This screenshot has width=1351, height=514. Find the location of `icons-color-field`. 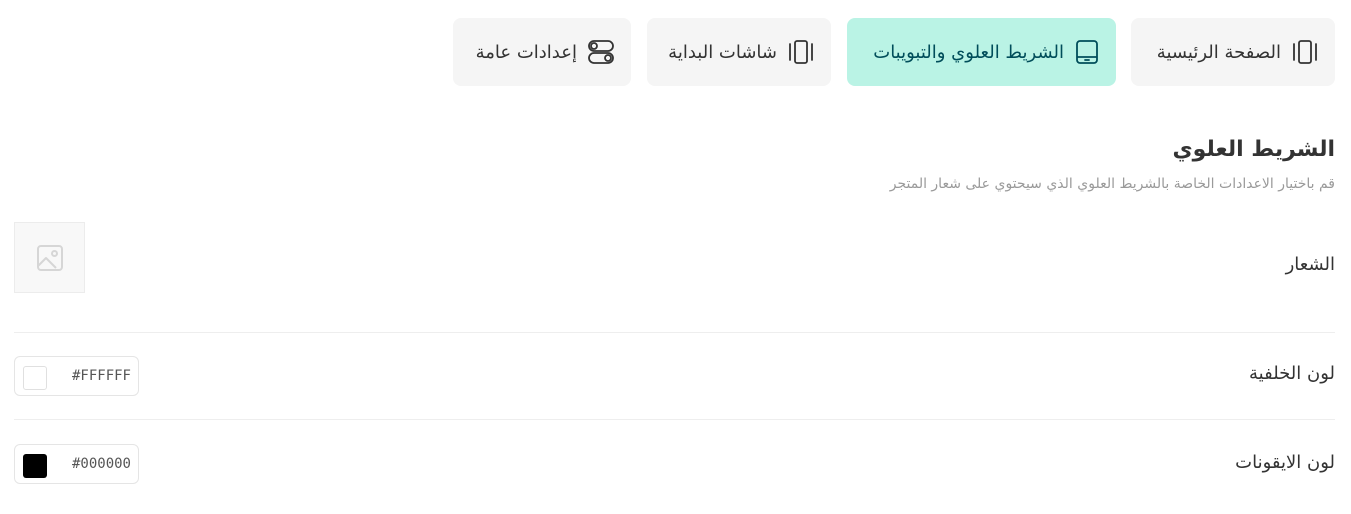

icons-color-field is located at coordinates (76, 464).